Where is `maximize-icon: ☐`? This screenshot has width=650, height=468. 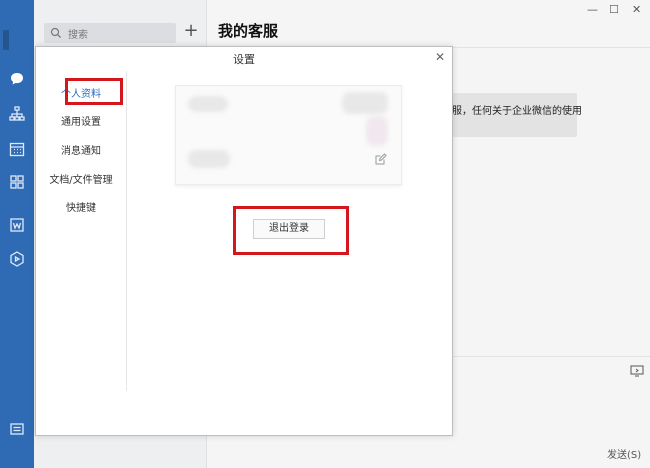
maximize-icon: ☐ is located at coordinates (614, 9).